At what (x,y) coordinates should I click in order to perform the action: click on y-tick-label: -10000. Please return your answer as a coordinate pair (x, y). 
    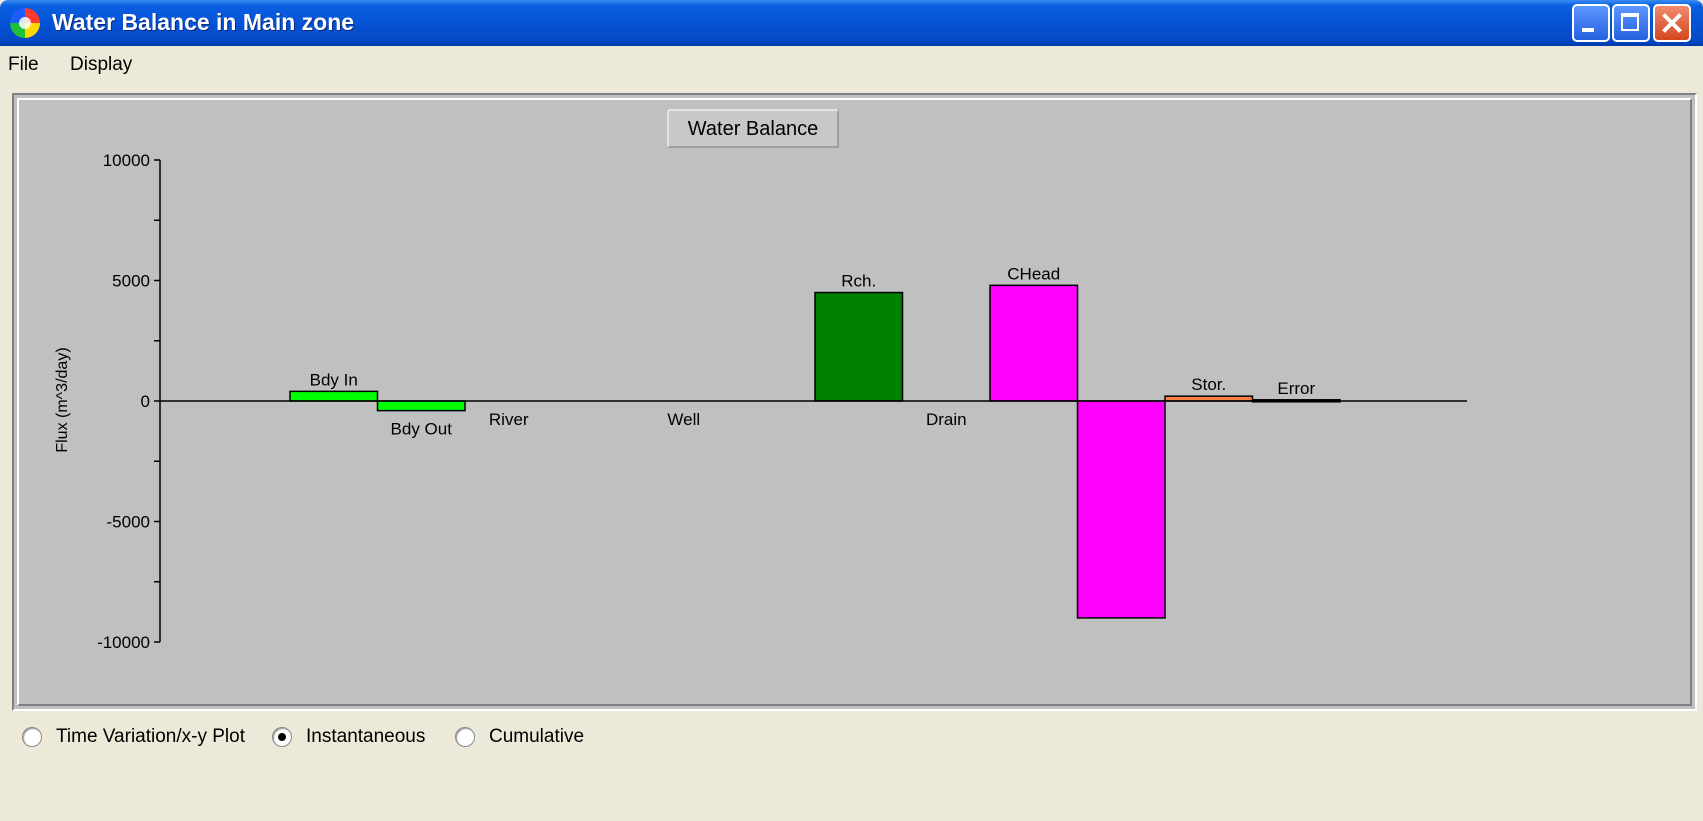
    Looking at the image, I should click on (123, 642).